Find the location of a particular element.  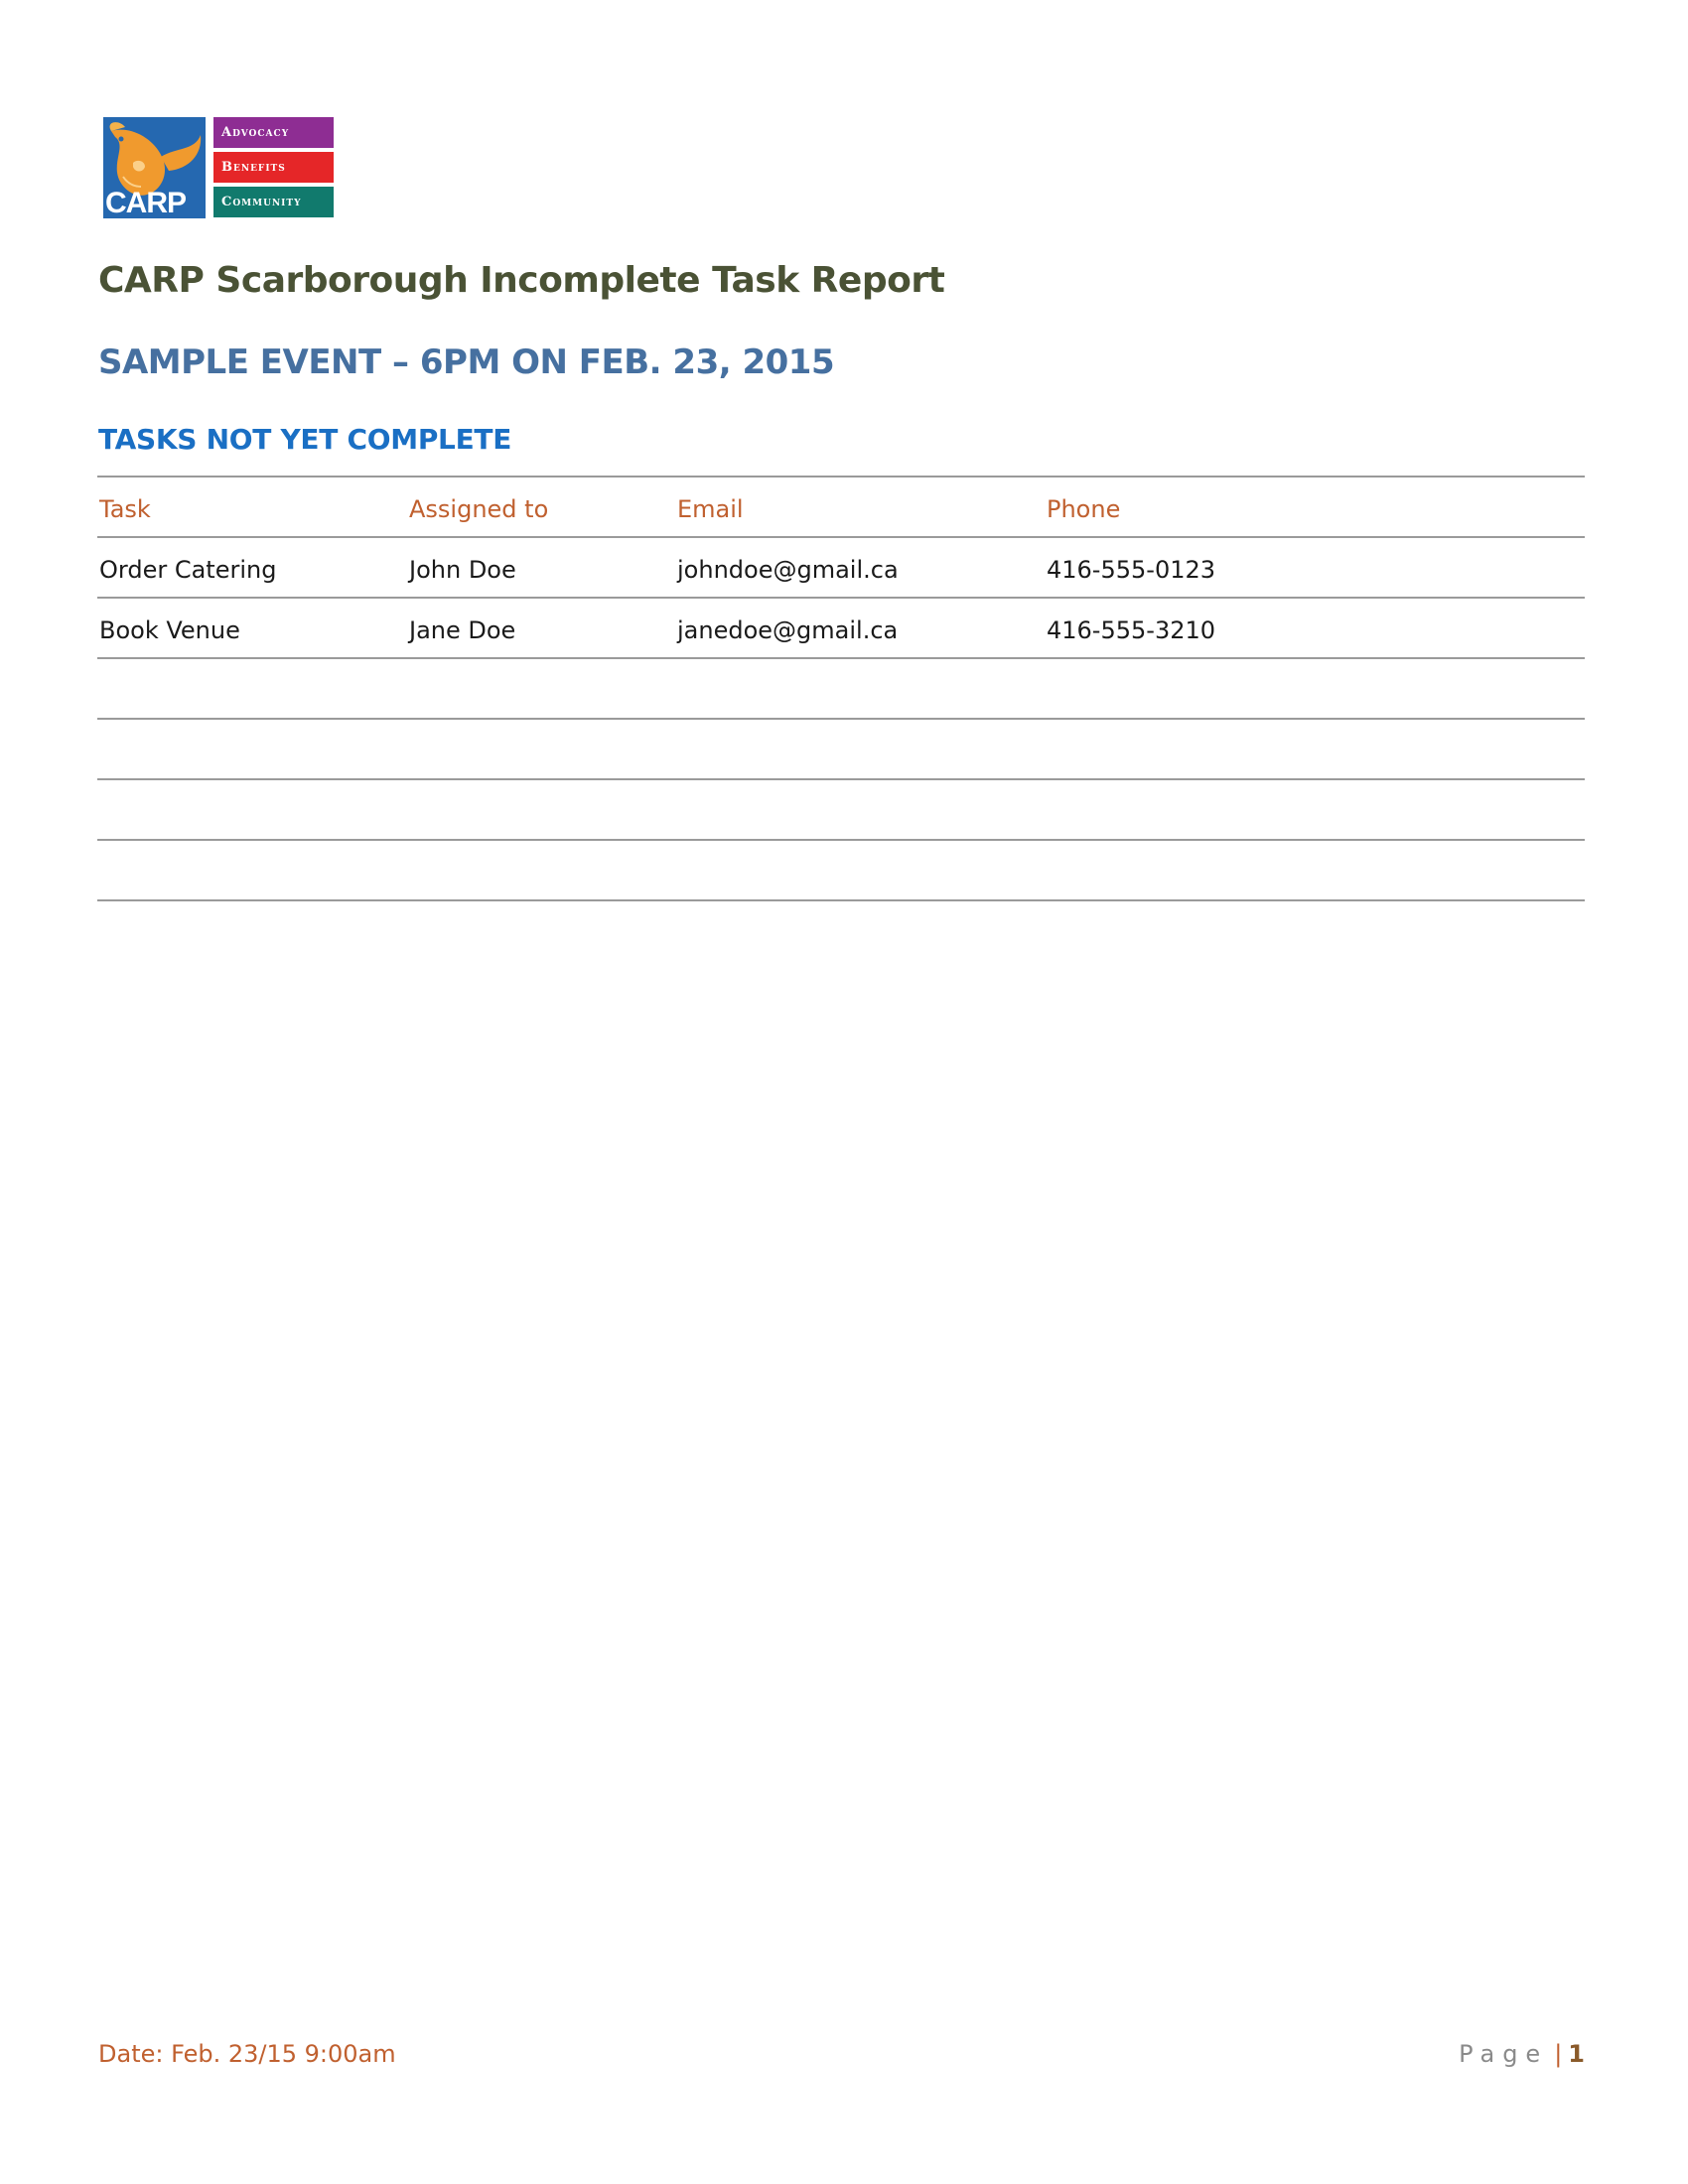

event-heading: SAMPLE EVENT – 6PM ON FEB. 23, 2015 is located at coordinates (466, 362).